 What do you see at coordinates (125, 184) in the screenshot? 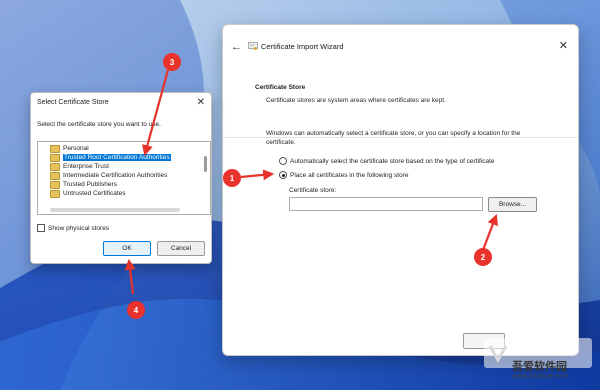
I see `tree-item-trusted-publishers: Trusted Publishers` at bounding box center [125, 184].